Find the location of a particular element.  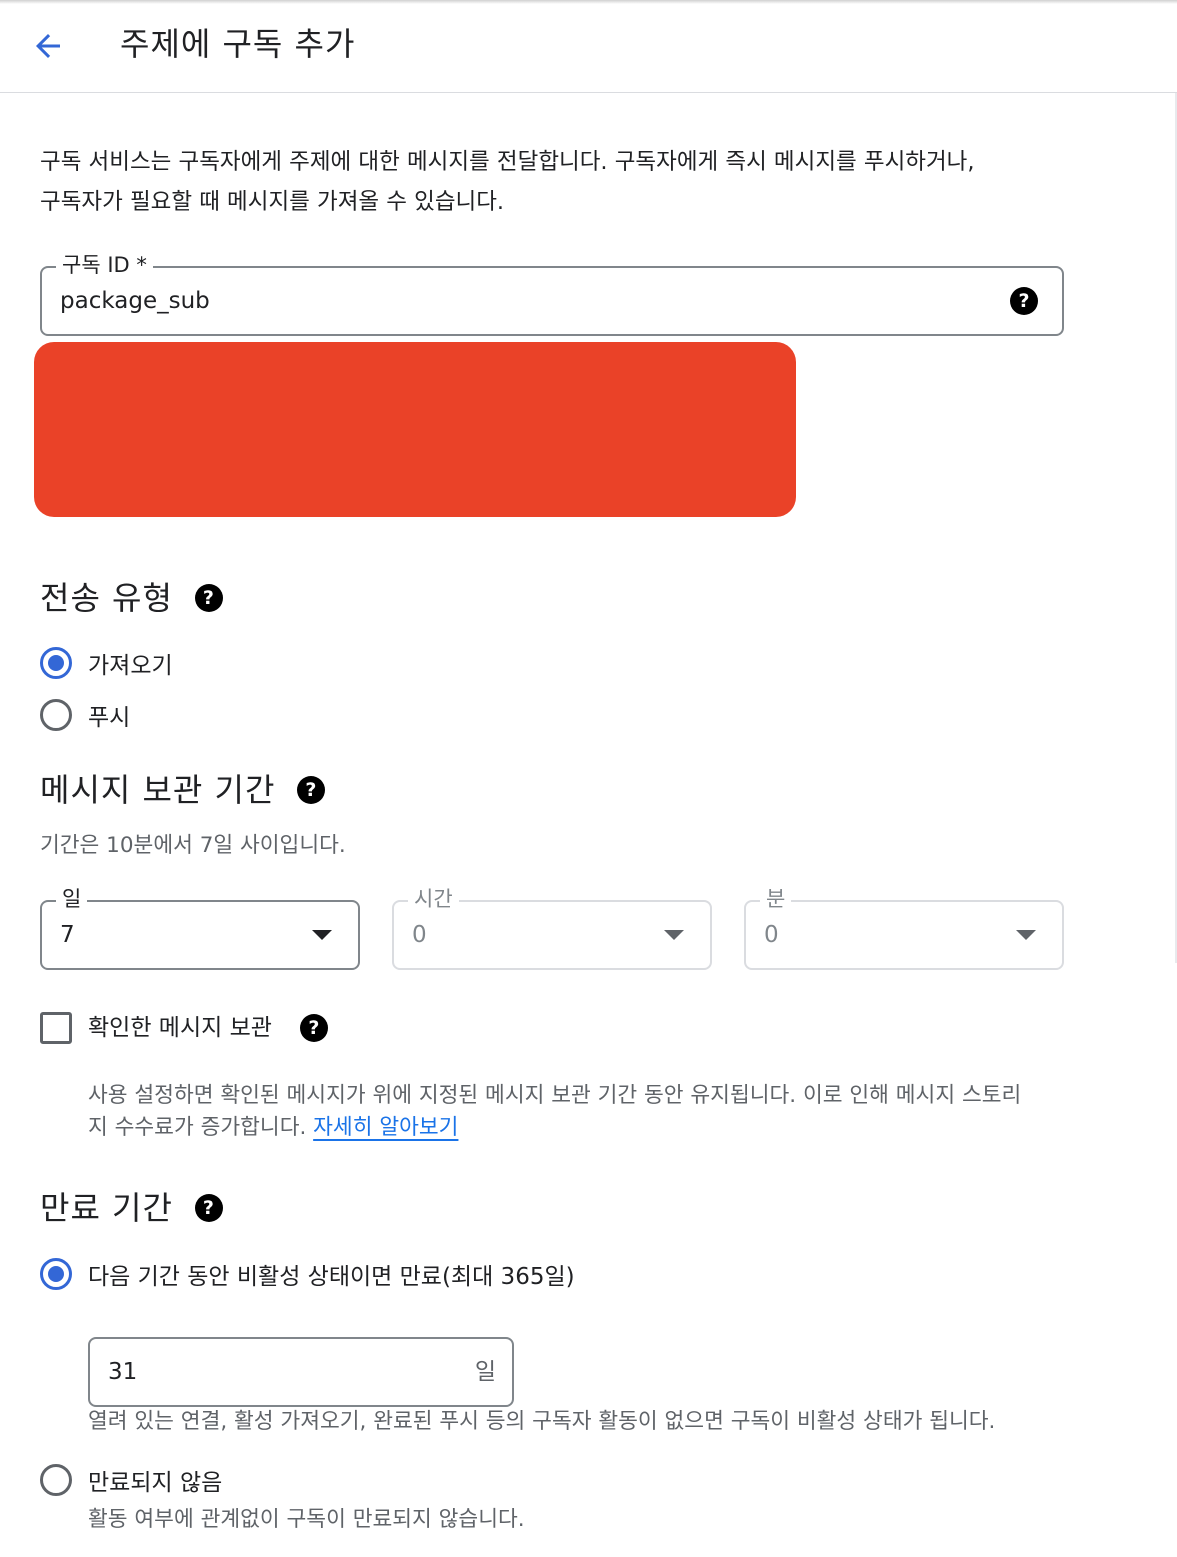

radio-expire-inactive-label: 다음 기간 동안 비활성 상태이면 만료(최대 365일) is located at coordinates (331, 1277).